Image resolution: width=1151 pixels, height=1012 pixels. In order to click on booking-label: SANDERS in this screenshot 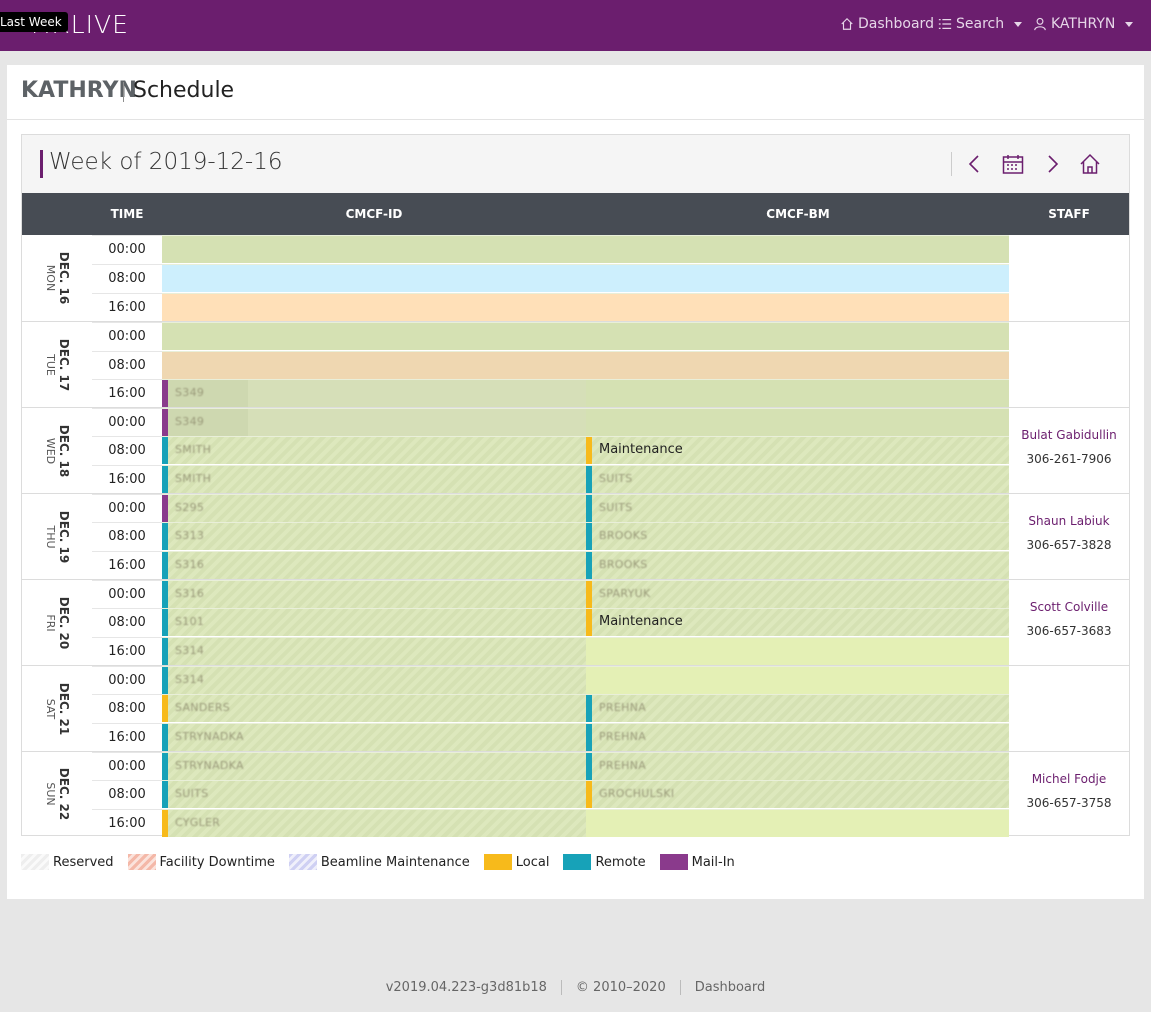, I will do `click(203, 707)`.